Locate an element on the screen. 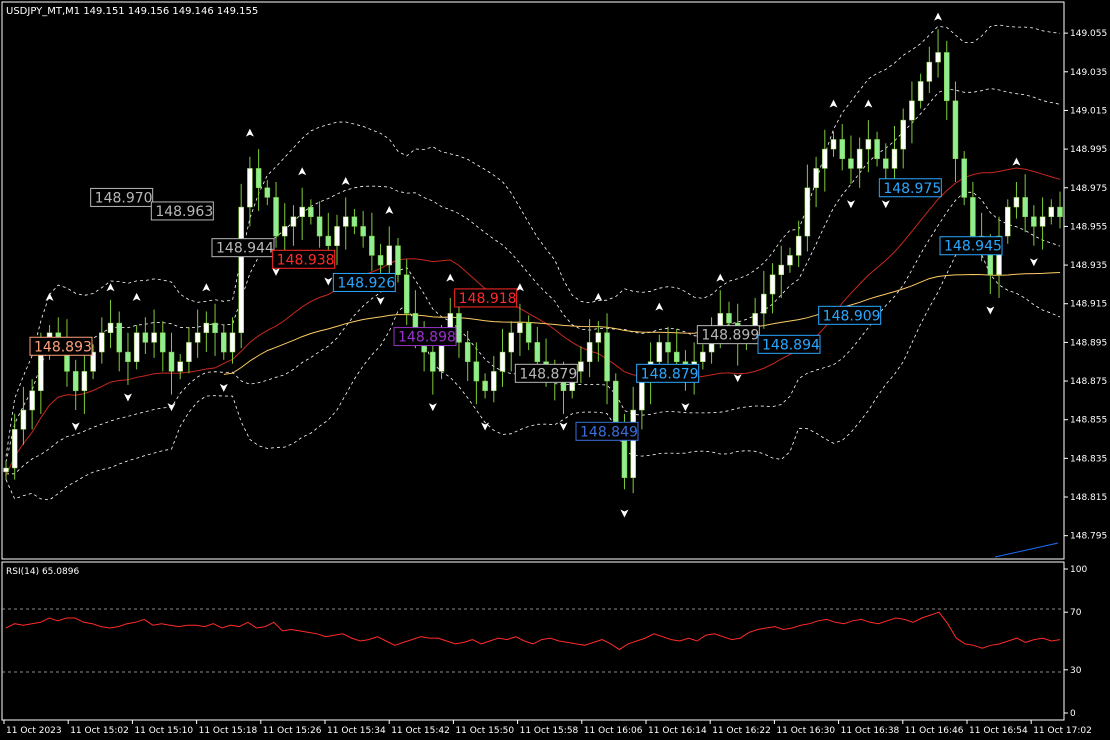 Image resolution: width=1110 pixels, height=740 pixels. time-tick-label: 11 Oct 16:54 is located at coordinates (998, 731).